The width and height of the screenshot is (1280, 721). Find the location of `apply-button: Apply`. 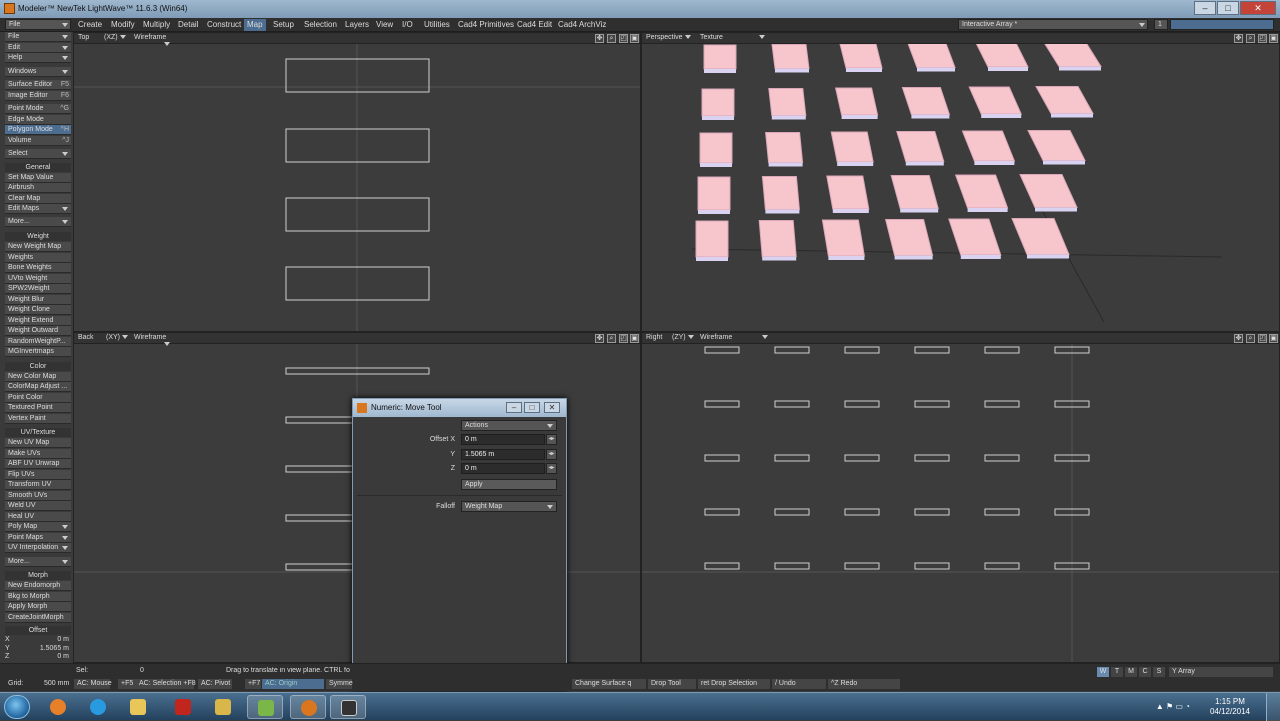

apply-button: Apply is located at coordinates (509, 484).